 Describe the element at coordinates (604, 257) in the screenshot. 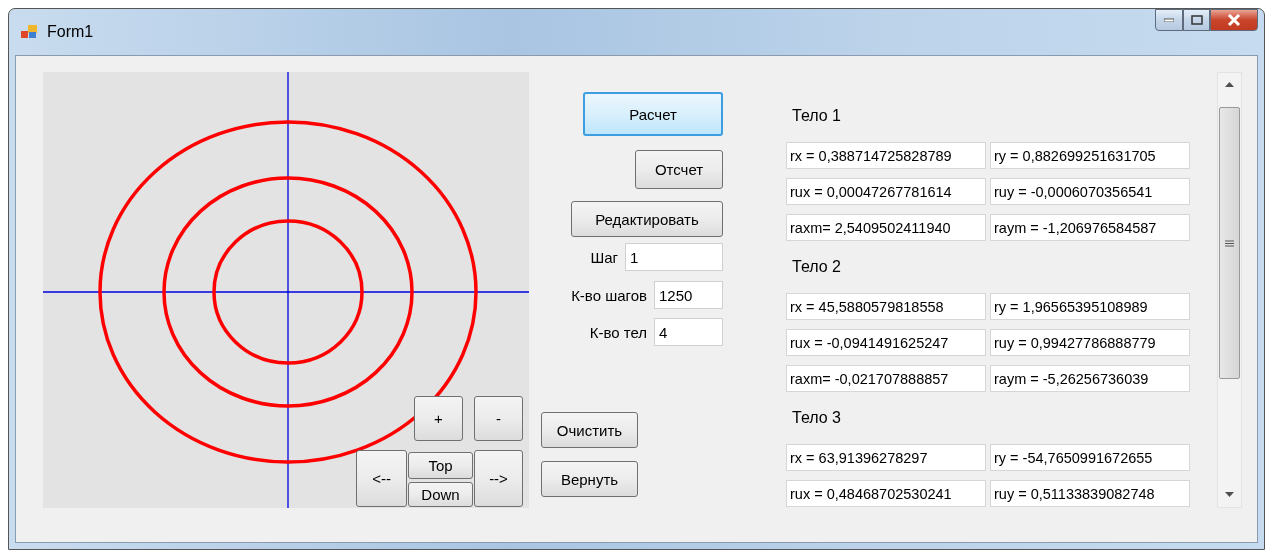

I see `field-label: Шаг` at that location.